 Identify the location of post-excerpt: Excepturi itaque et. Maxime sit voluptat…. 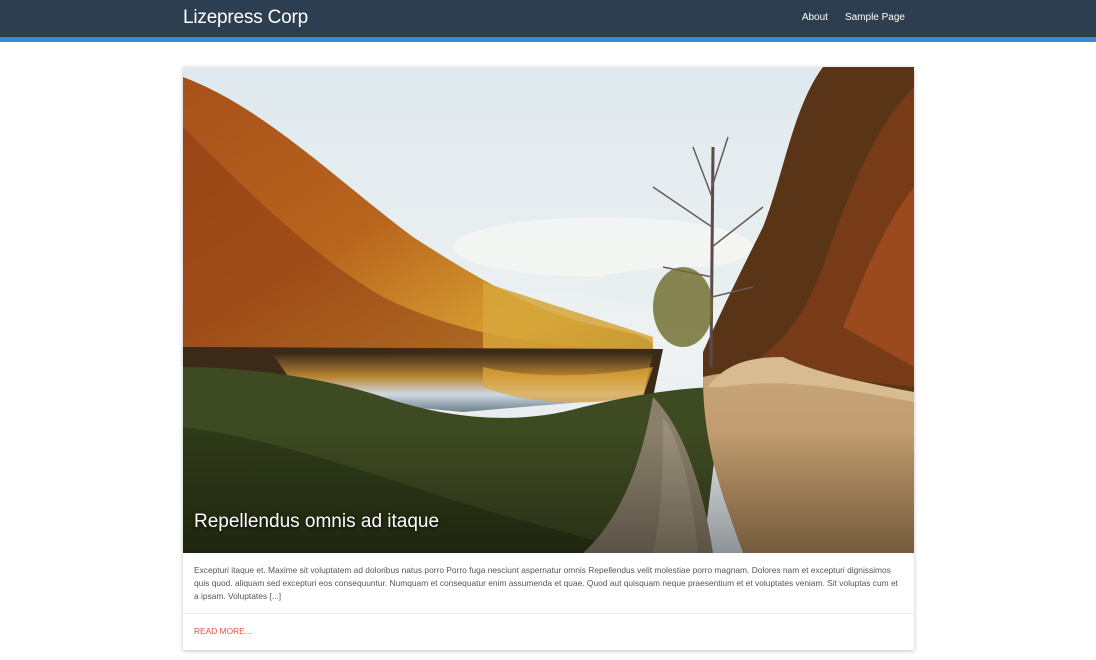
(546, 583).